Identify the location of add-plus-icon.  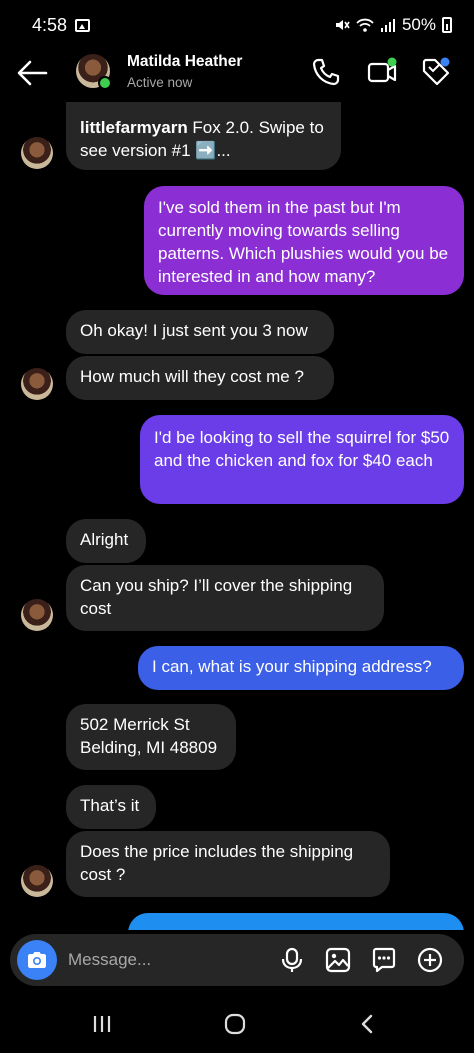
(430, 960).